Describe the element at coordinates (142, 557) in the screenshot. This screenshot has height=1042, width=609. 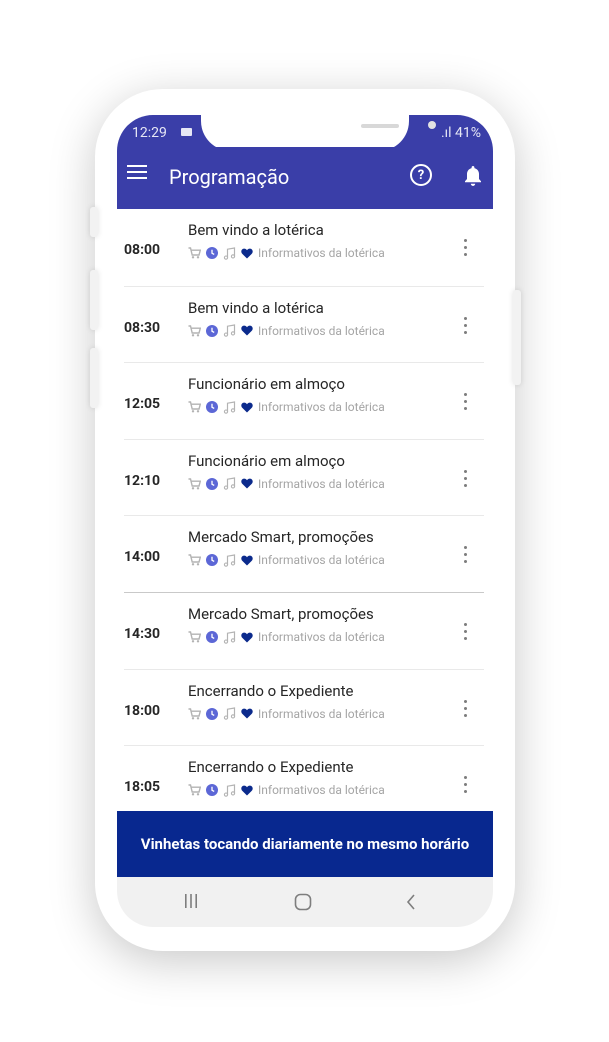
I see `schedule-time: 14:00` at that location.